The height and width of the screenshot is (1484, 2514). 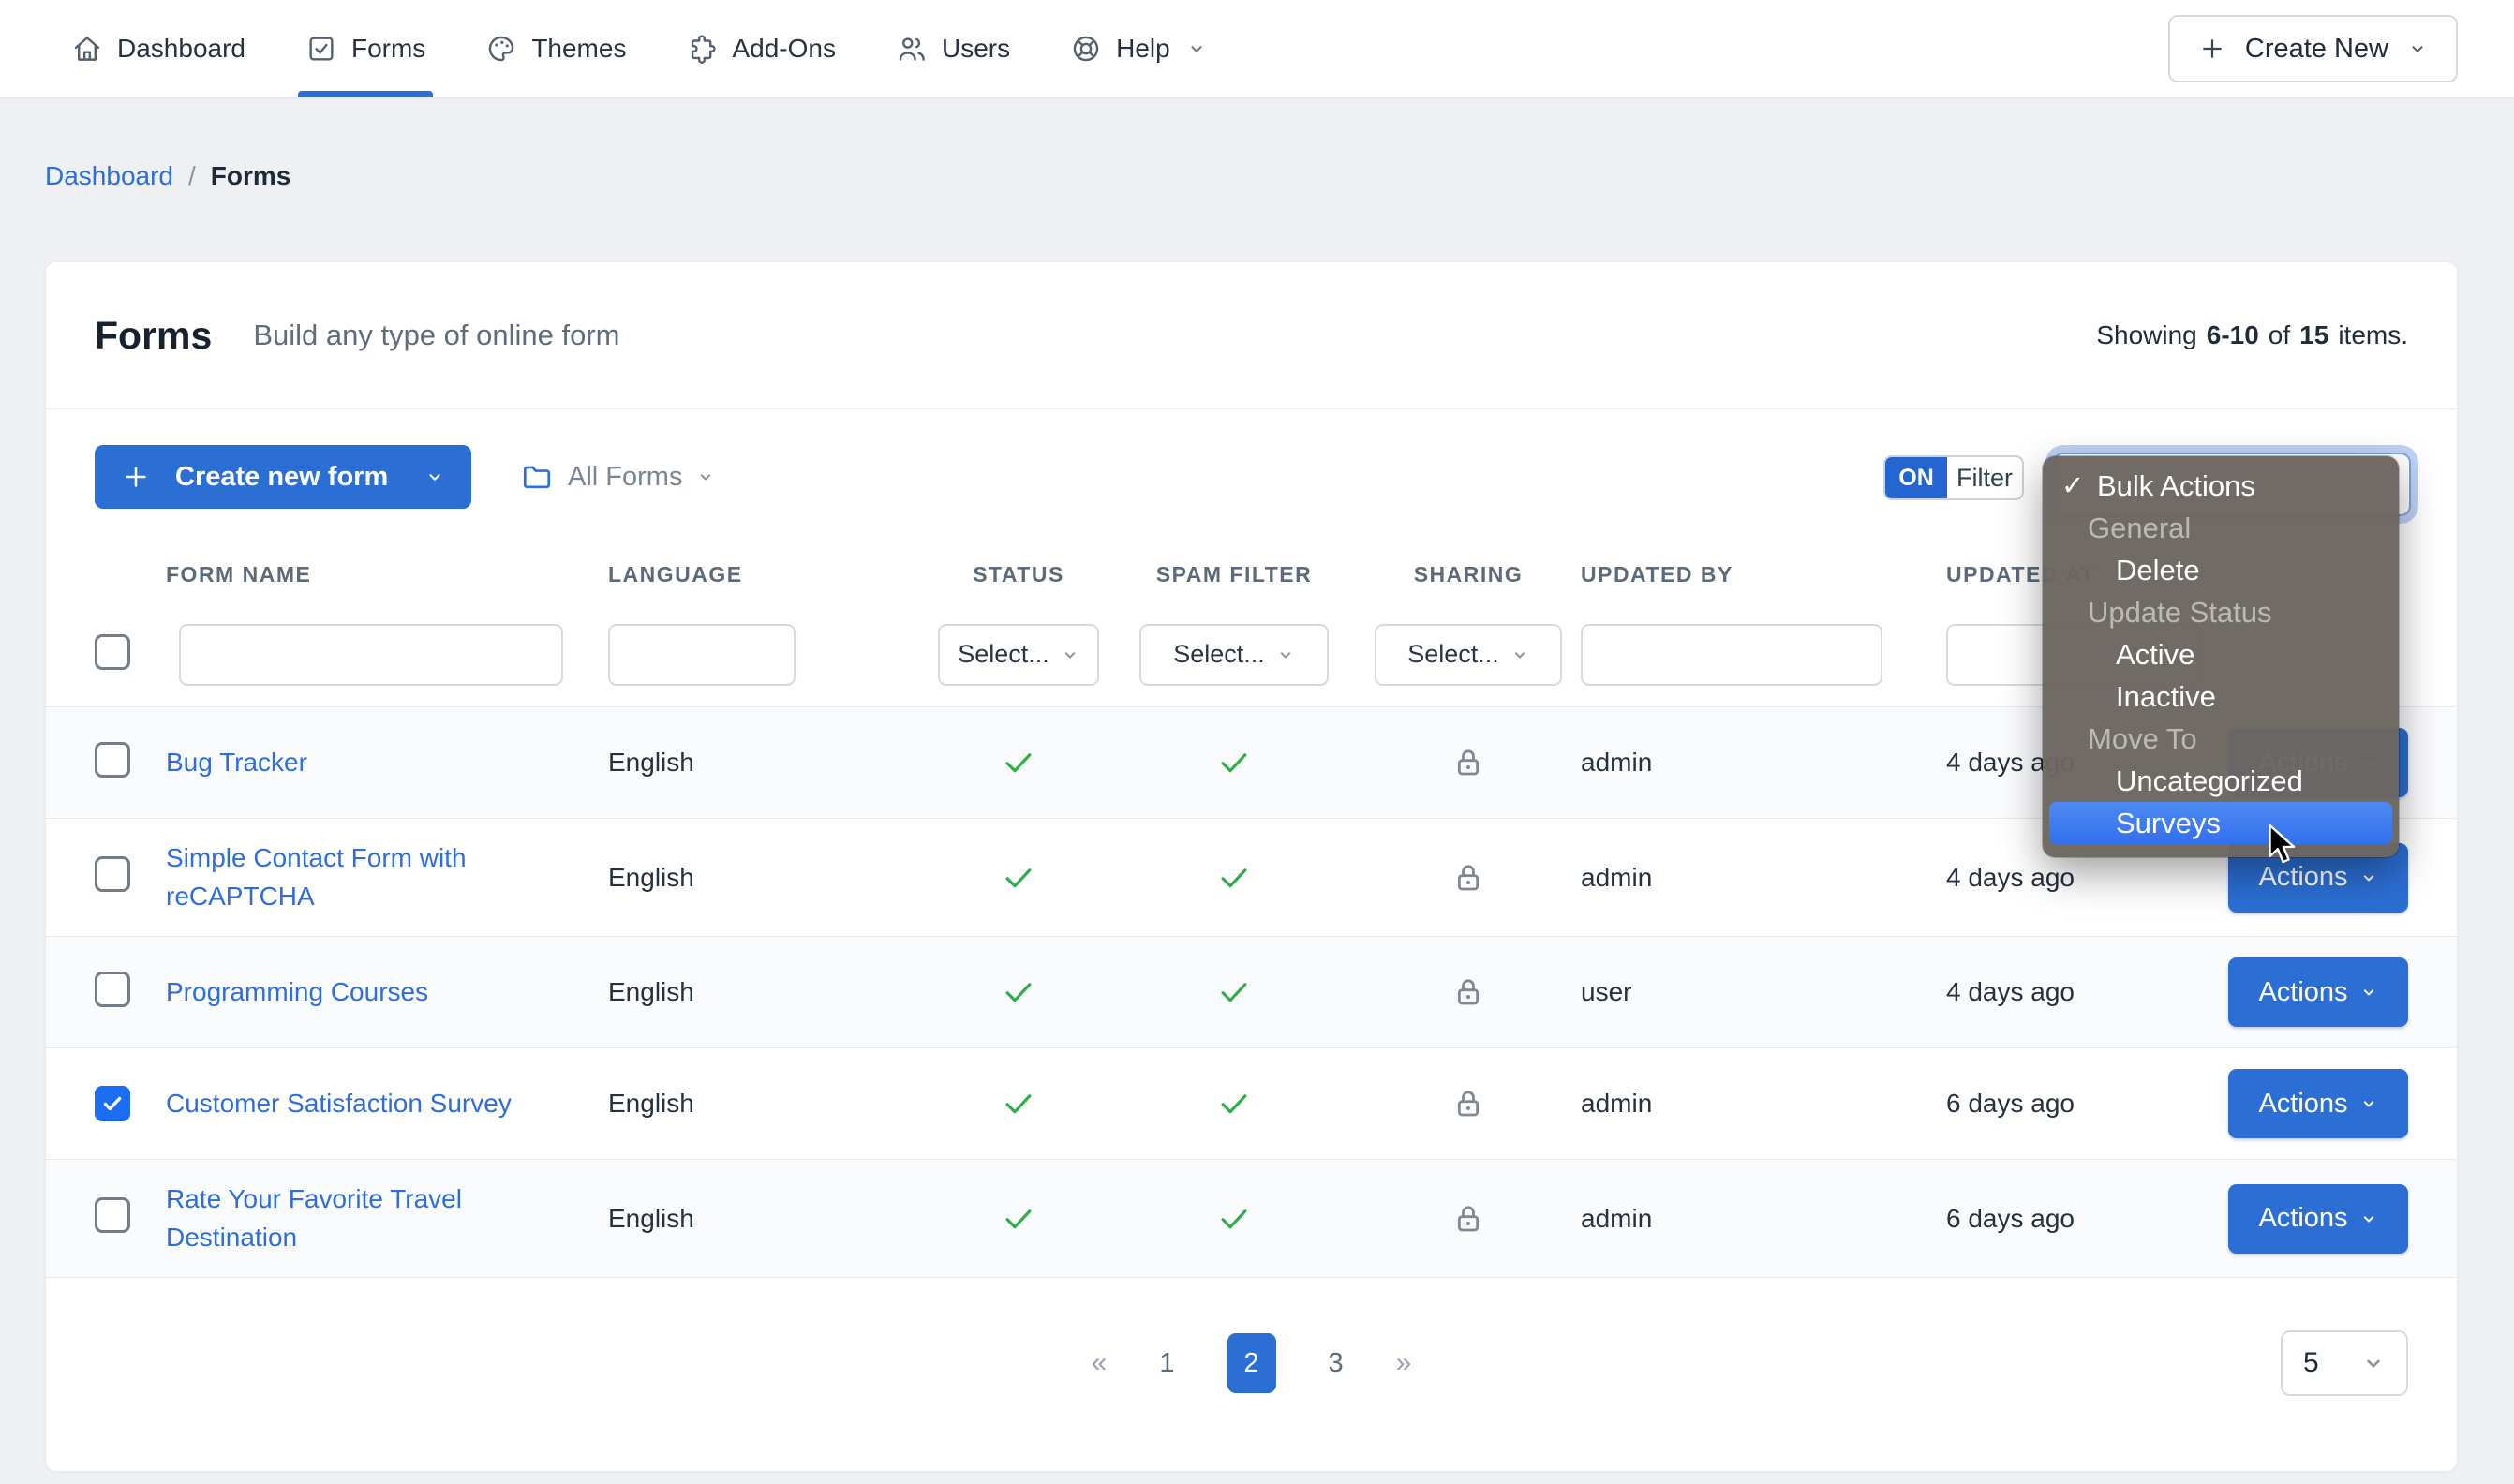 I want to click on check-icon: ✓, so click(x=2073, y=486).